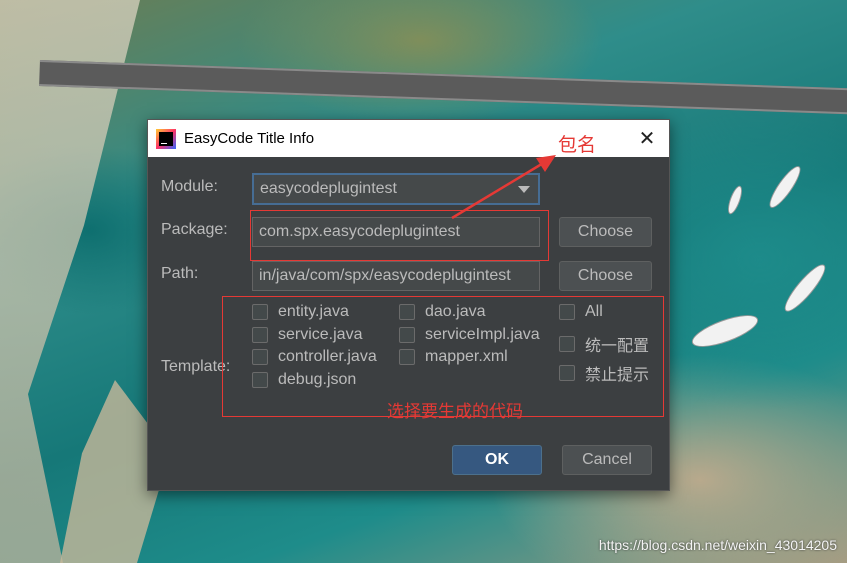 The width and height of the screenshot is (847, 563). I want to click on module-value: easycodeplugintest, so click(328, 188).